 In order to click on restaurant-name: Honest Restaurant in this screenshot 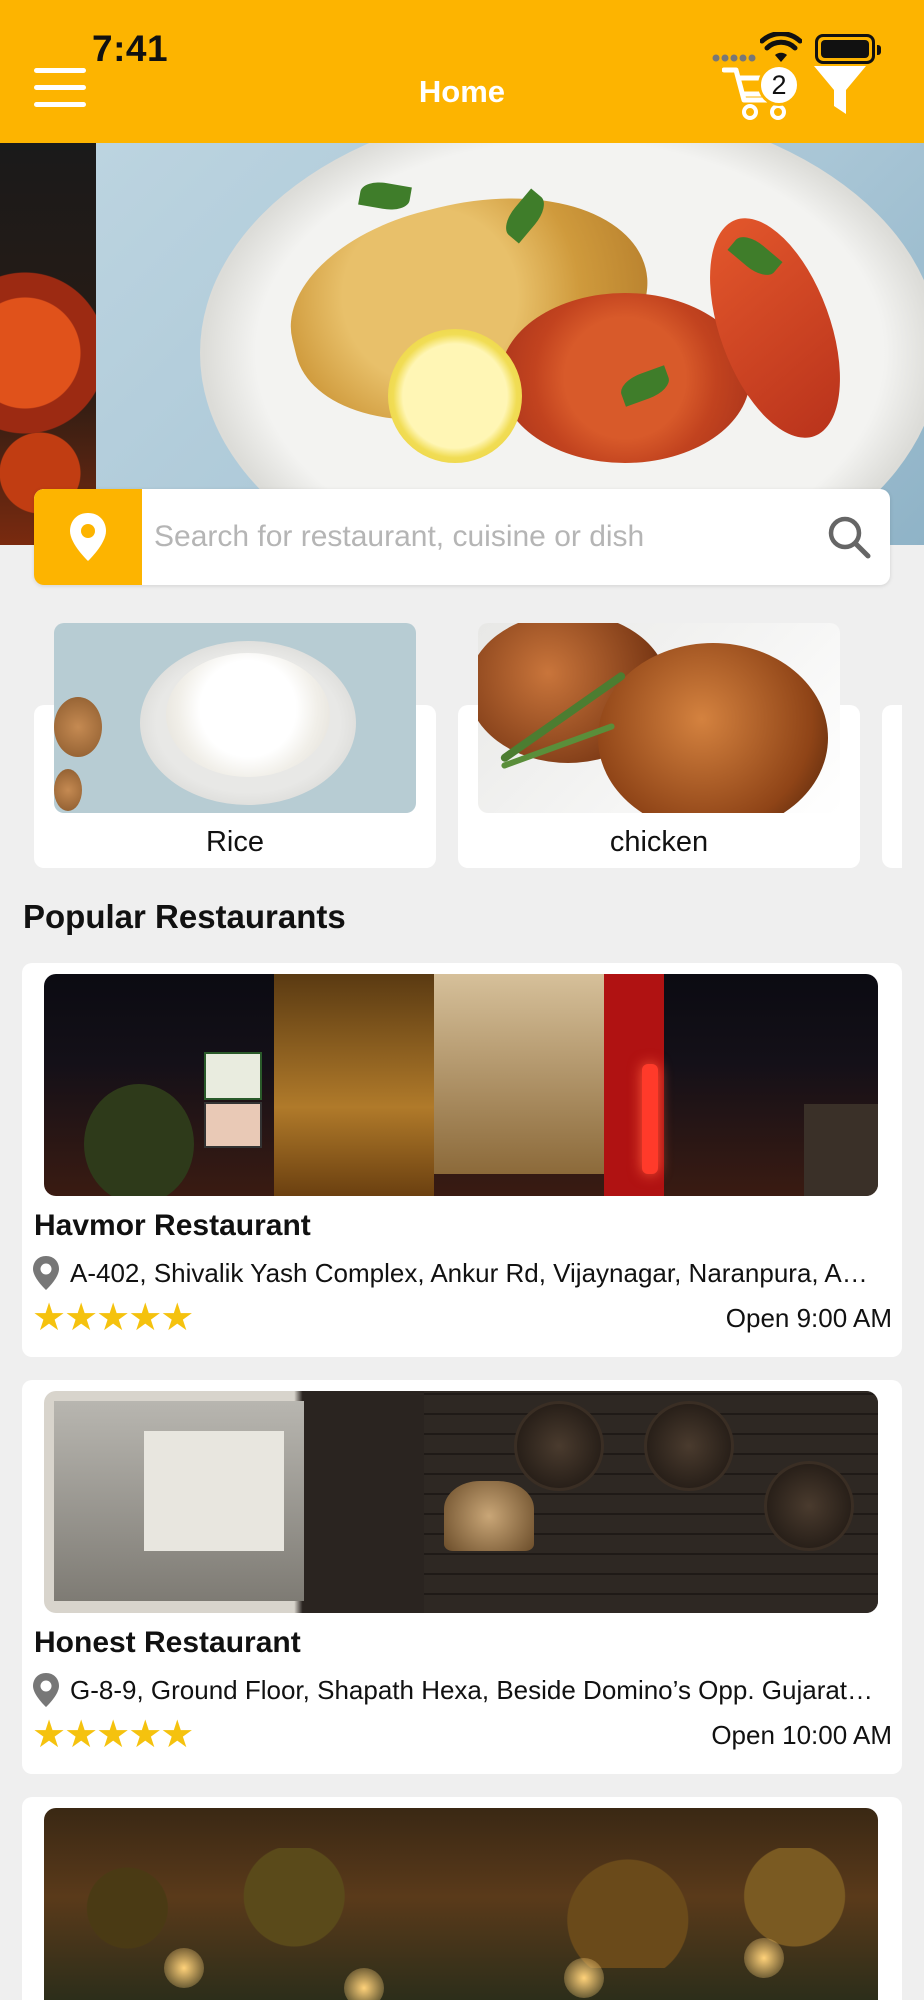, I will do `click(167, 1642)`.